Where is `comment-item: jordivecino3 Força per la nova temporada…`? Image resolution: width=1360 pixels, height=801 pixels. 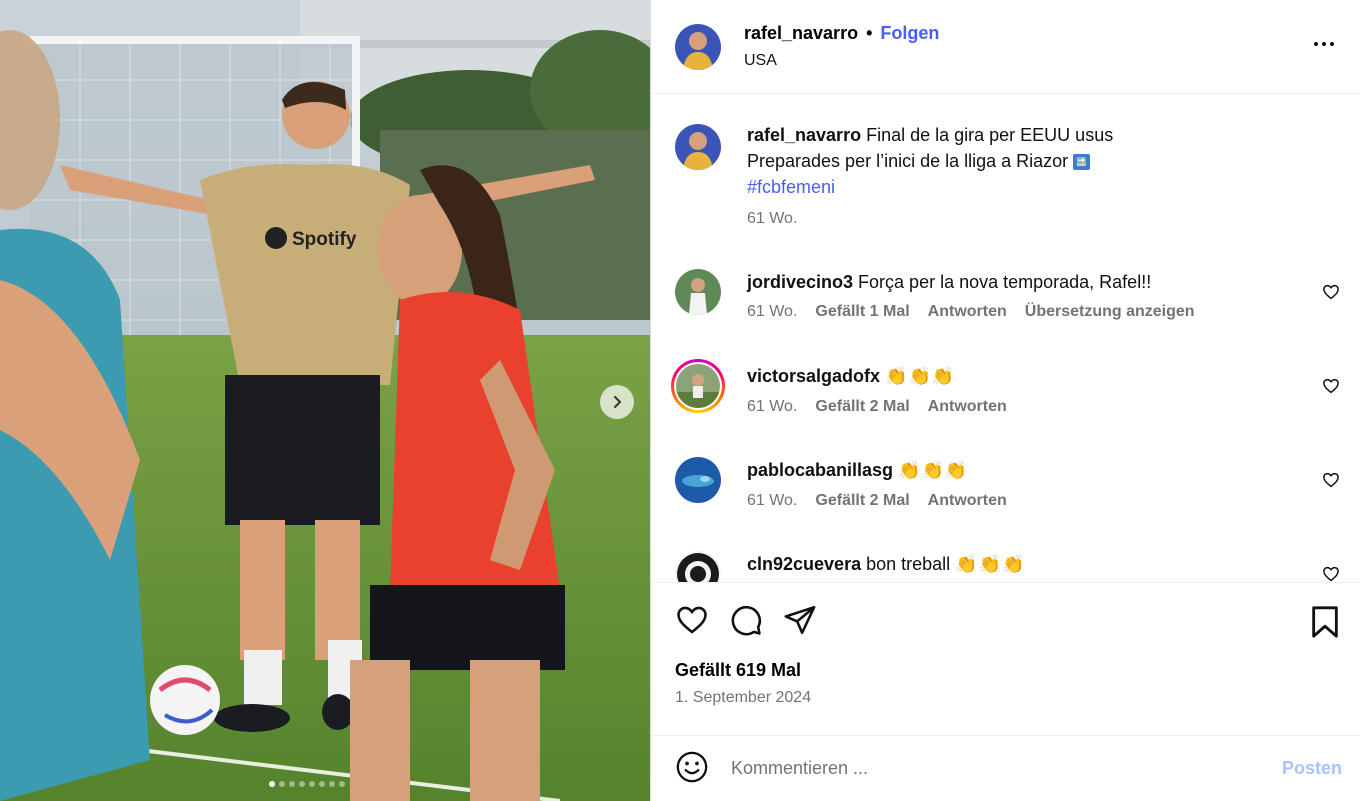 comment-item: jordivecino3 Força per la nova temporada… is located at coordinates (1007, 316).